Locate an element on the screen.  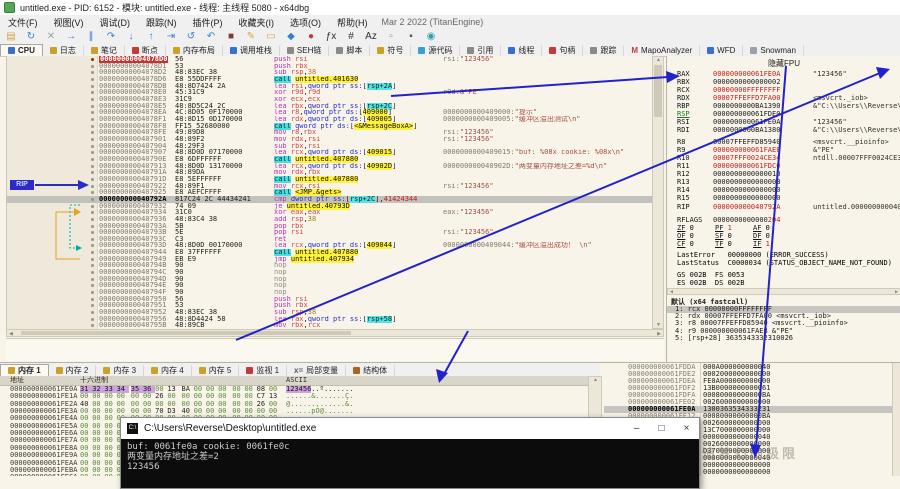
tab-源代码: 源代码 is located at coordinates (436, 50).